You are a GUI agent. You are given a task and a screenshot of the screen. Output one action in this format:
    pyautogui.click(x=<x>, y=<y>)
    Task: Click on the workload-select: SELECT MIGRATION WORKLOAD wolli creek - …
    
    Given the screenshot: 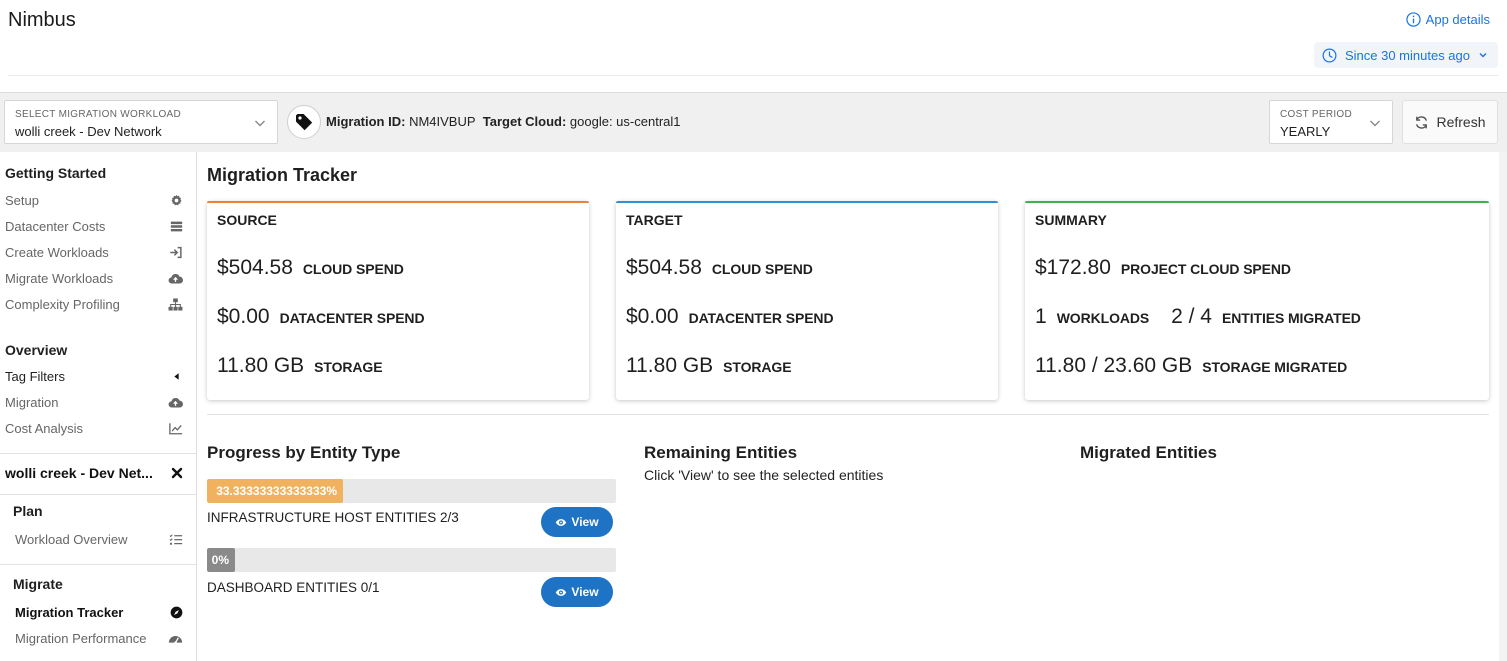 What is the action you would take?
    pyautogui.click(x=141, y=122)
    